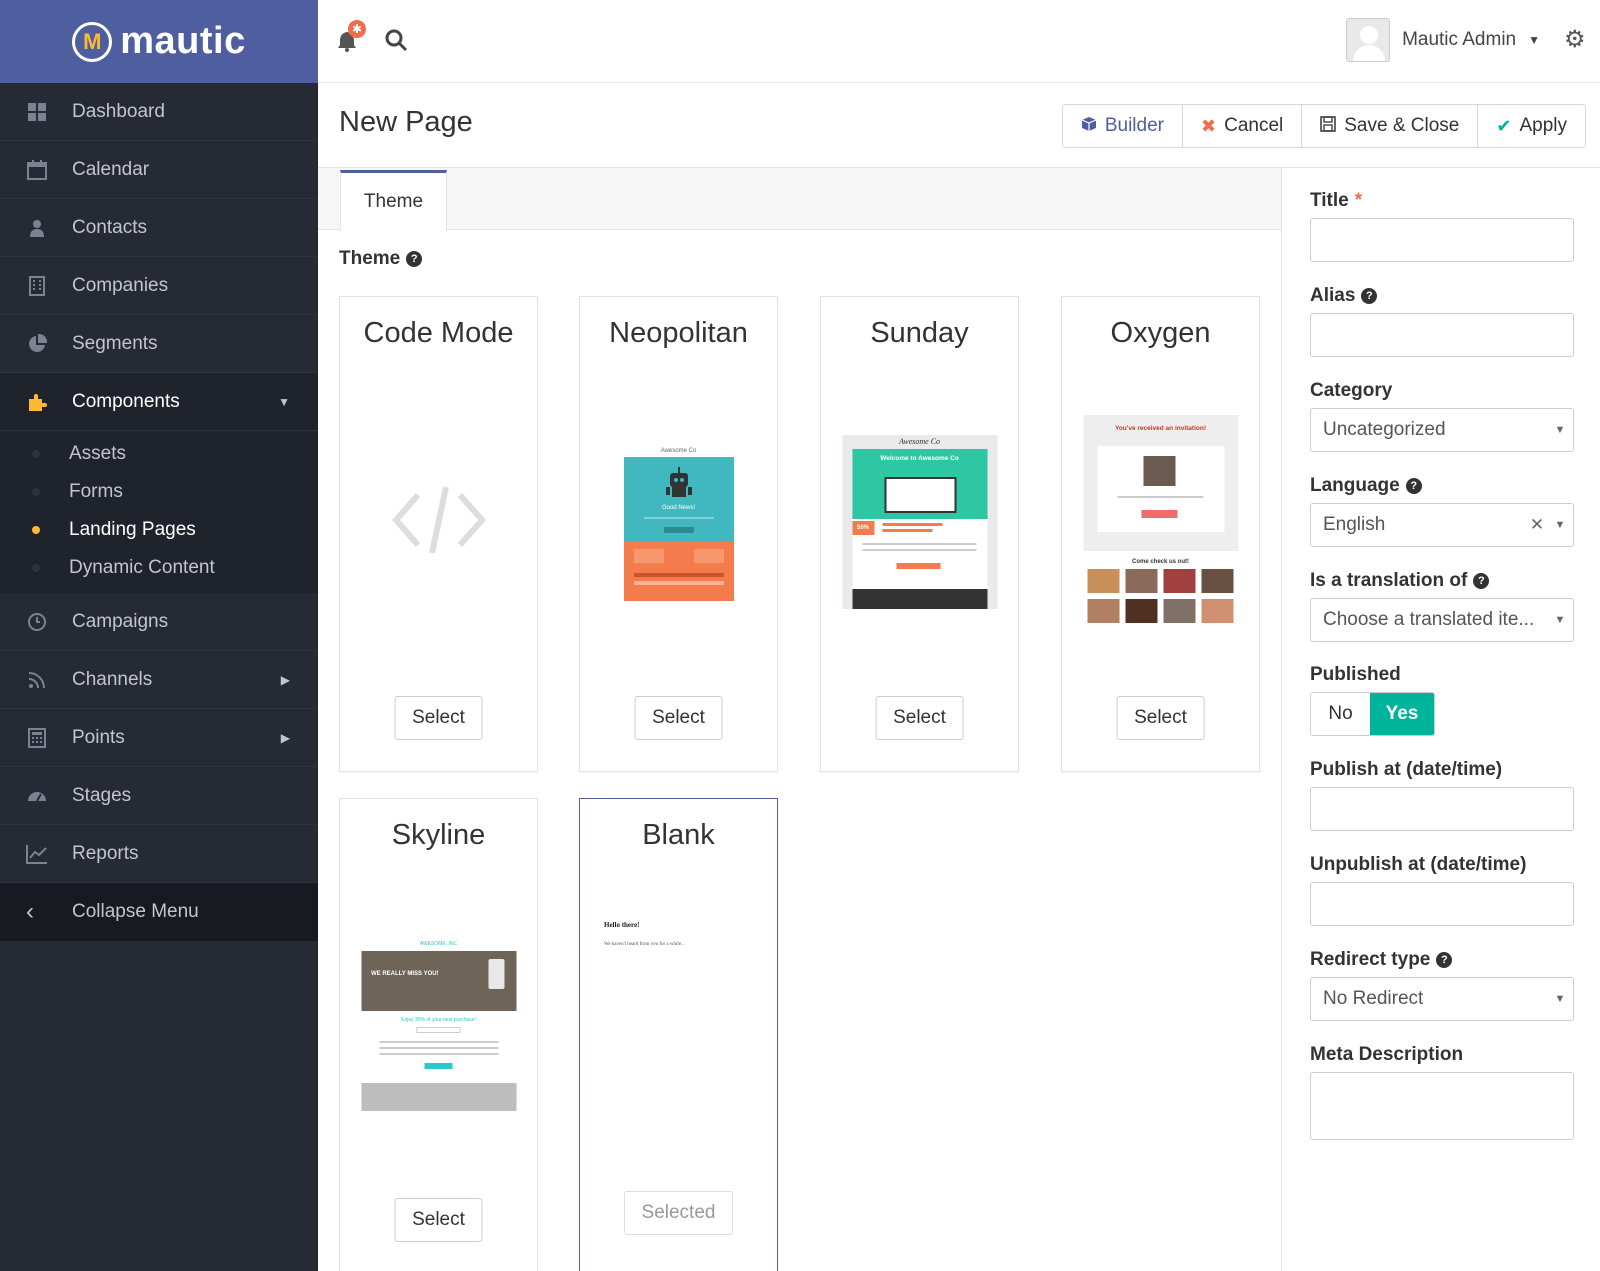  I want to click on theme-name: Sunday, so click(919, 333).